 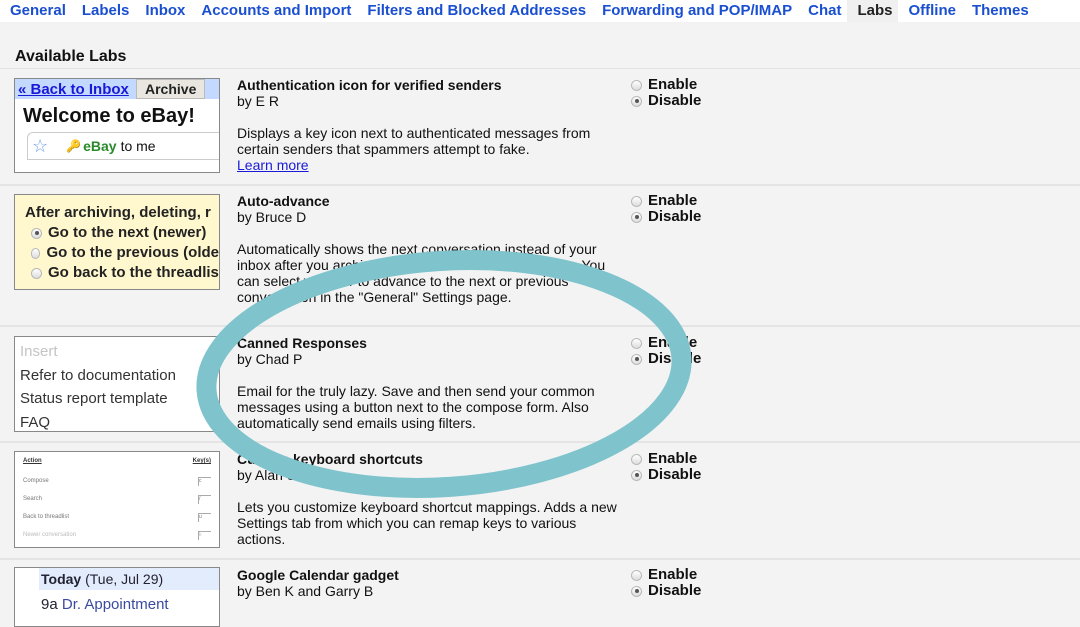 I want to click on preview-choice-label: Go to the previous (olde, so click(x=132, y=252).